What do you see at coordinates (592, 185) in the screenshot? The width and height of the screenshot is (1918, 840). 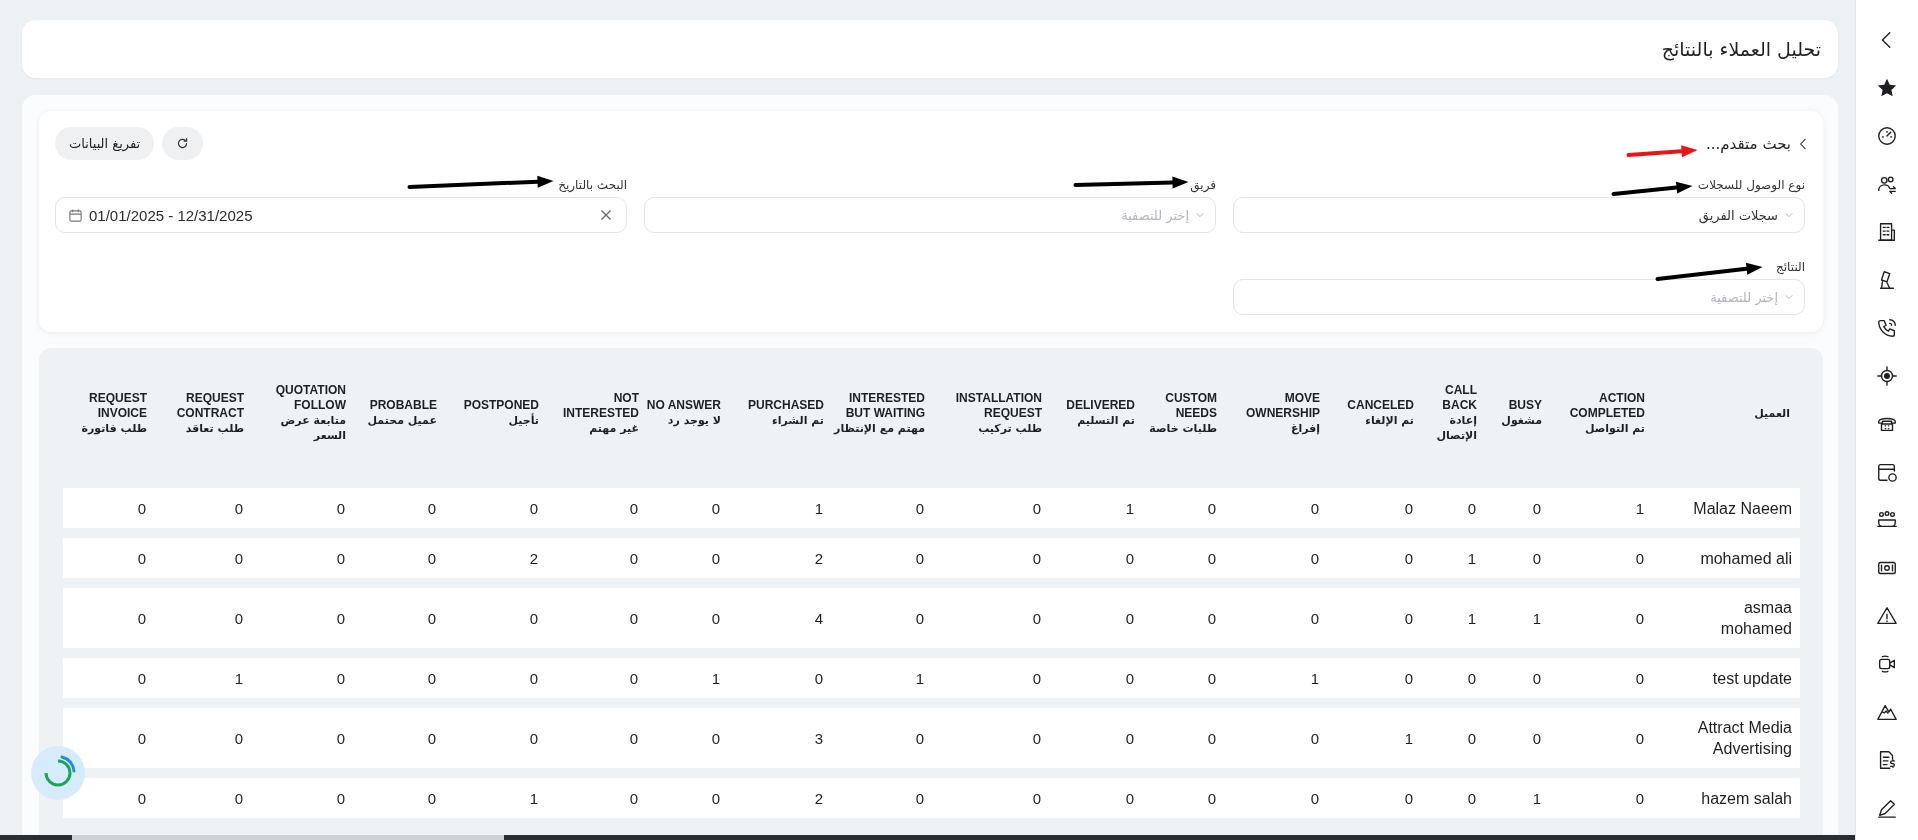 I see `filter-label: البحث بالتاريخ` at bounding box center [592, 185].